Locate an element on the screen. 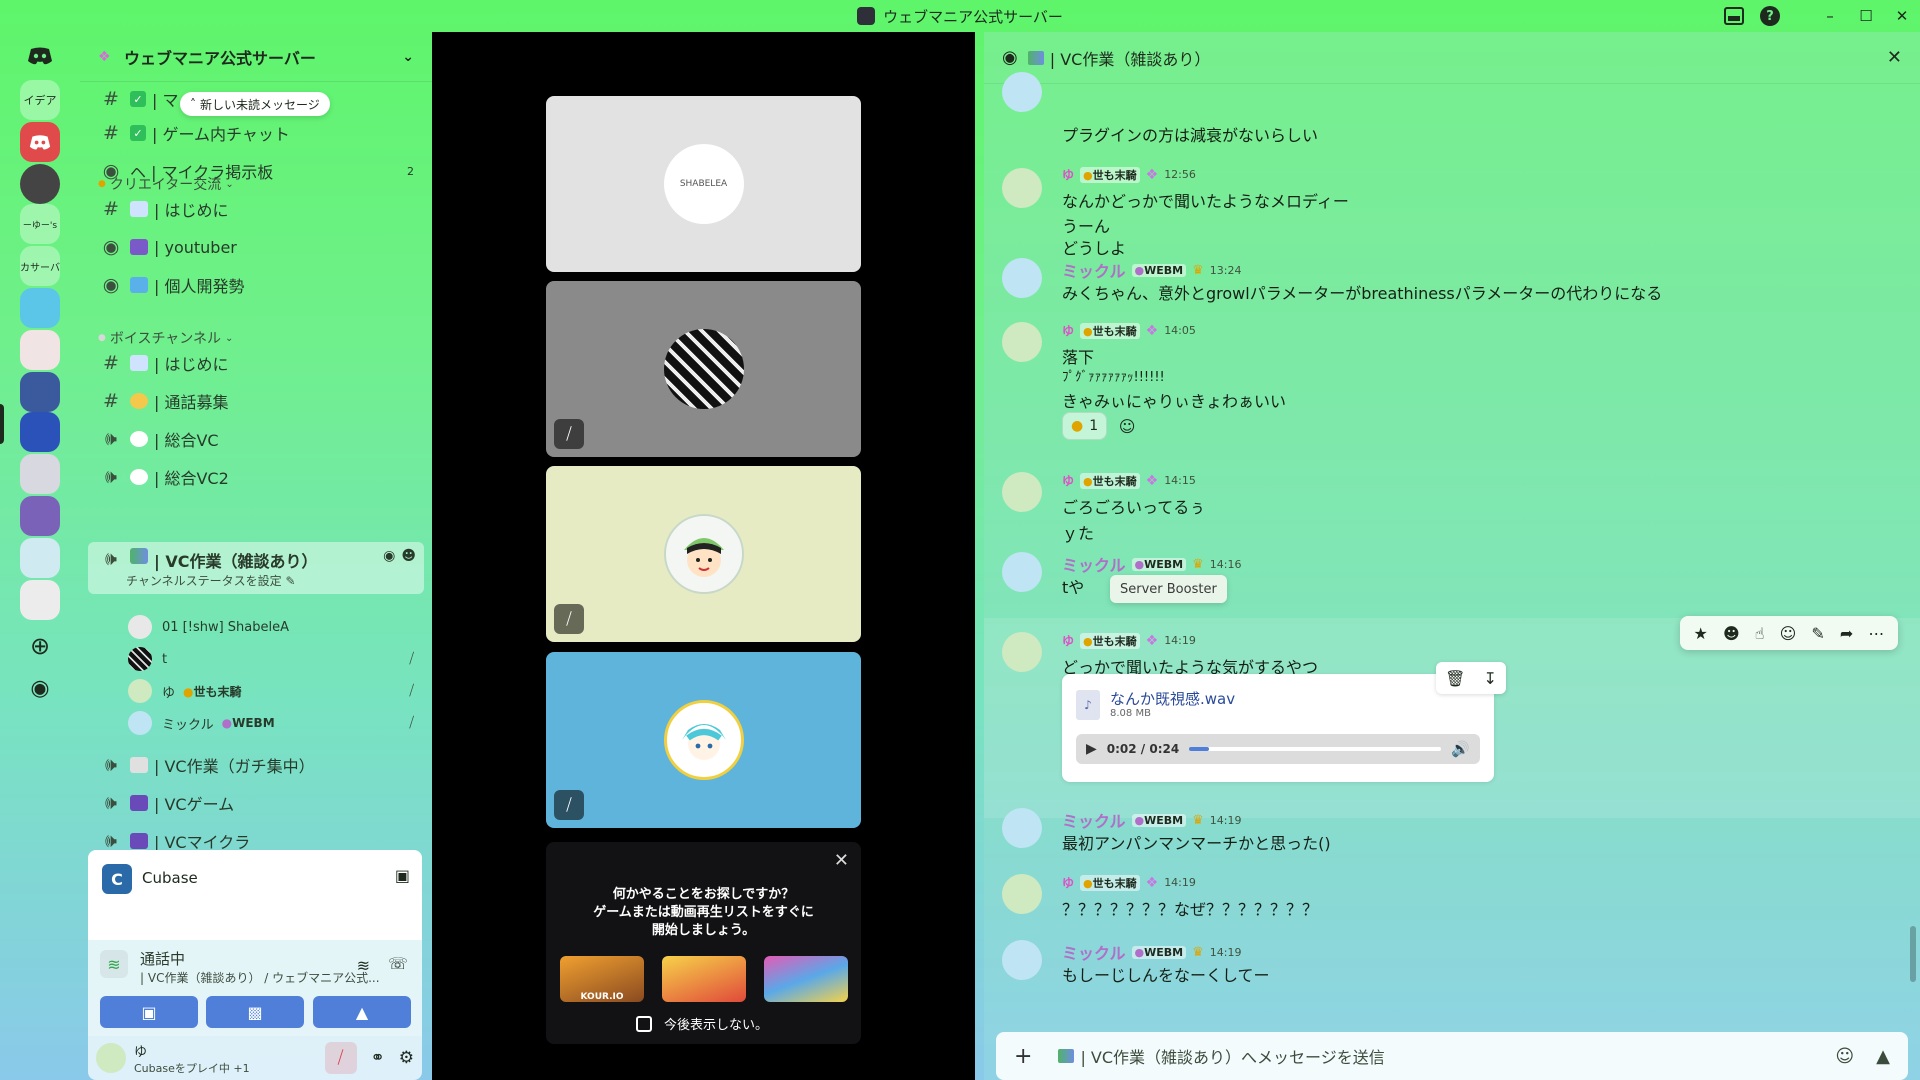 This screenshot has width=1920, height=1080. channel-indie-dev: ◉ | 個人開発勢 is located at coordinates (256, 285).